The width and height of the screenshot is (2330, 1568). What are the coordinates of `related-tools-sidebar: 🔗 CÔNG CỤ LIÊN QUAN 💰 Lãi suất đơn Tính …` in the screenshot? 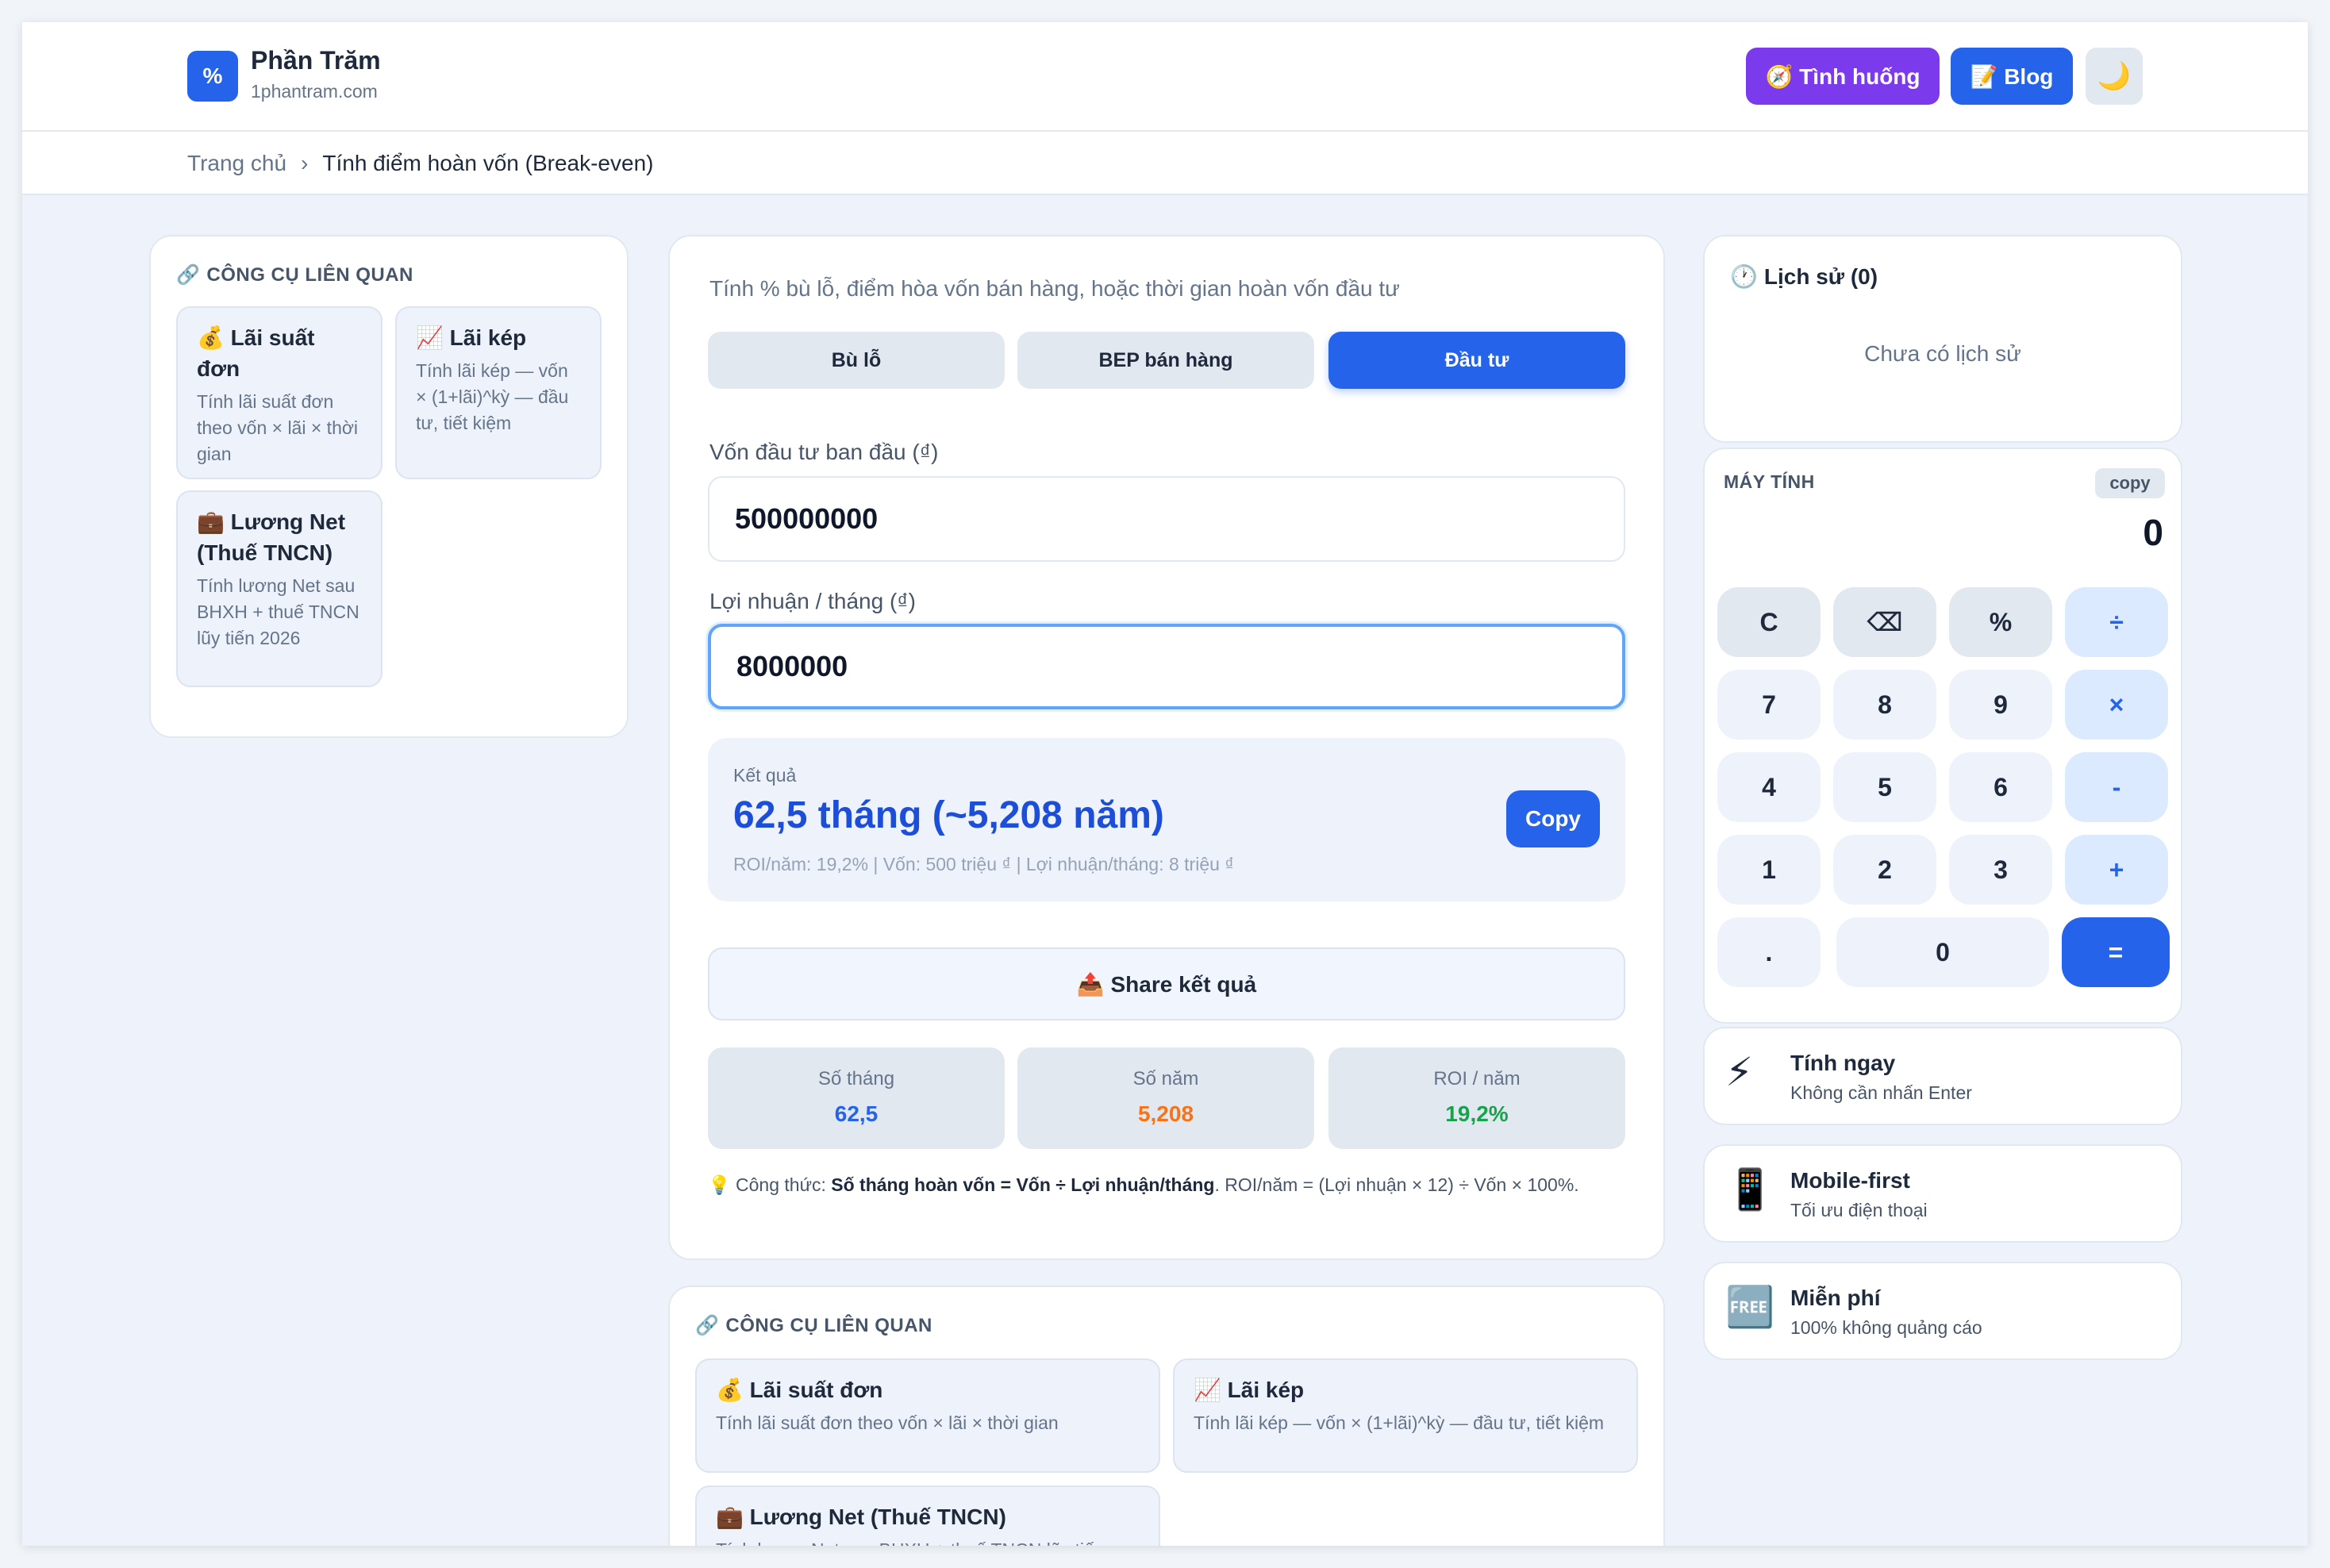 It's located at (389, 486).